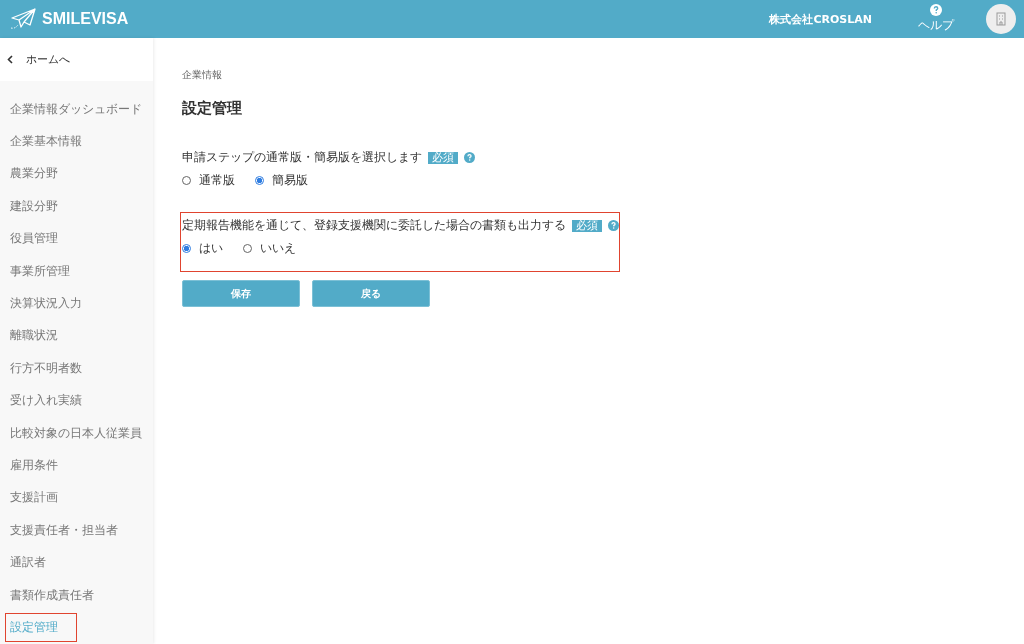 The height and width of the screenshot is (644, 1024). I want to click on sidebar-item: 雇用条件, so click(34, 465).